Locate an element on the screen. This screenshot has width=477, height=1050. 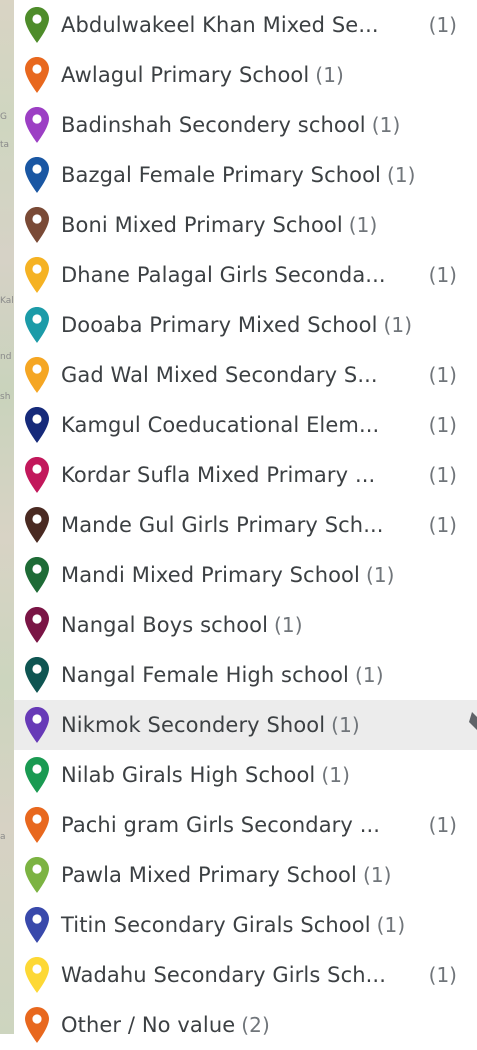
legend-item: Kordar Sufla Mixed Primary ... (1) is located at coordinates (245, 475).